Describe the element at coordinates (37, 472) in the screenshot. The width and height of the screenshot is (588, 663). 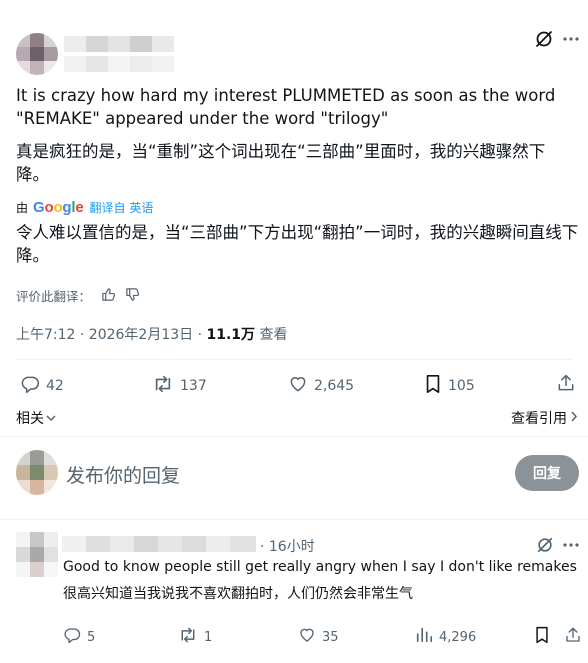
I see `composer-avatar` at that location.